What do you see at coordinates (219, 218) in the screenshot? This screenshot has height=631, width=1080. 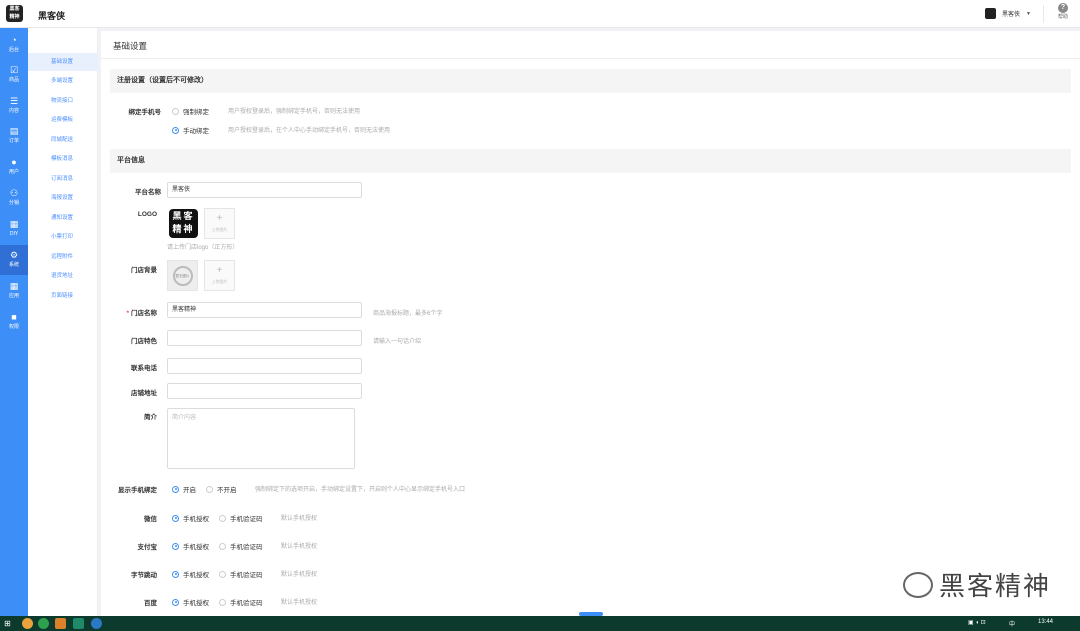 I see `plus-icon: +` at bounding box center [219, 218].